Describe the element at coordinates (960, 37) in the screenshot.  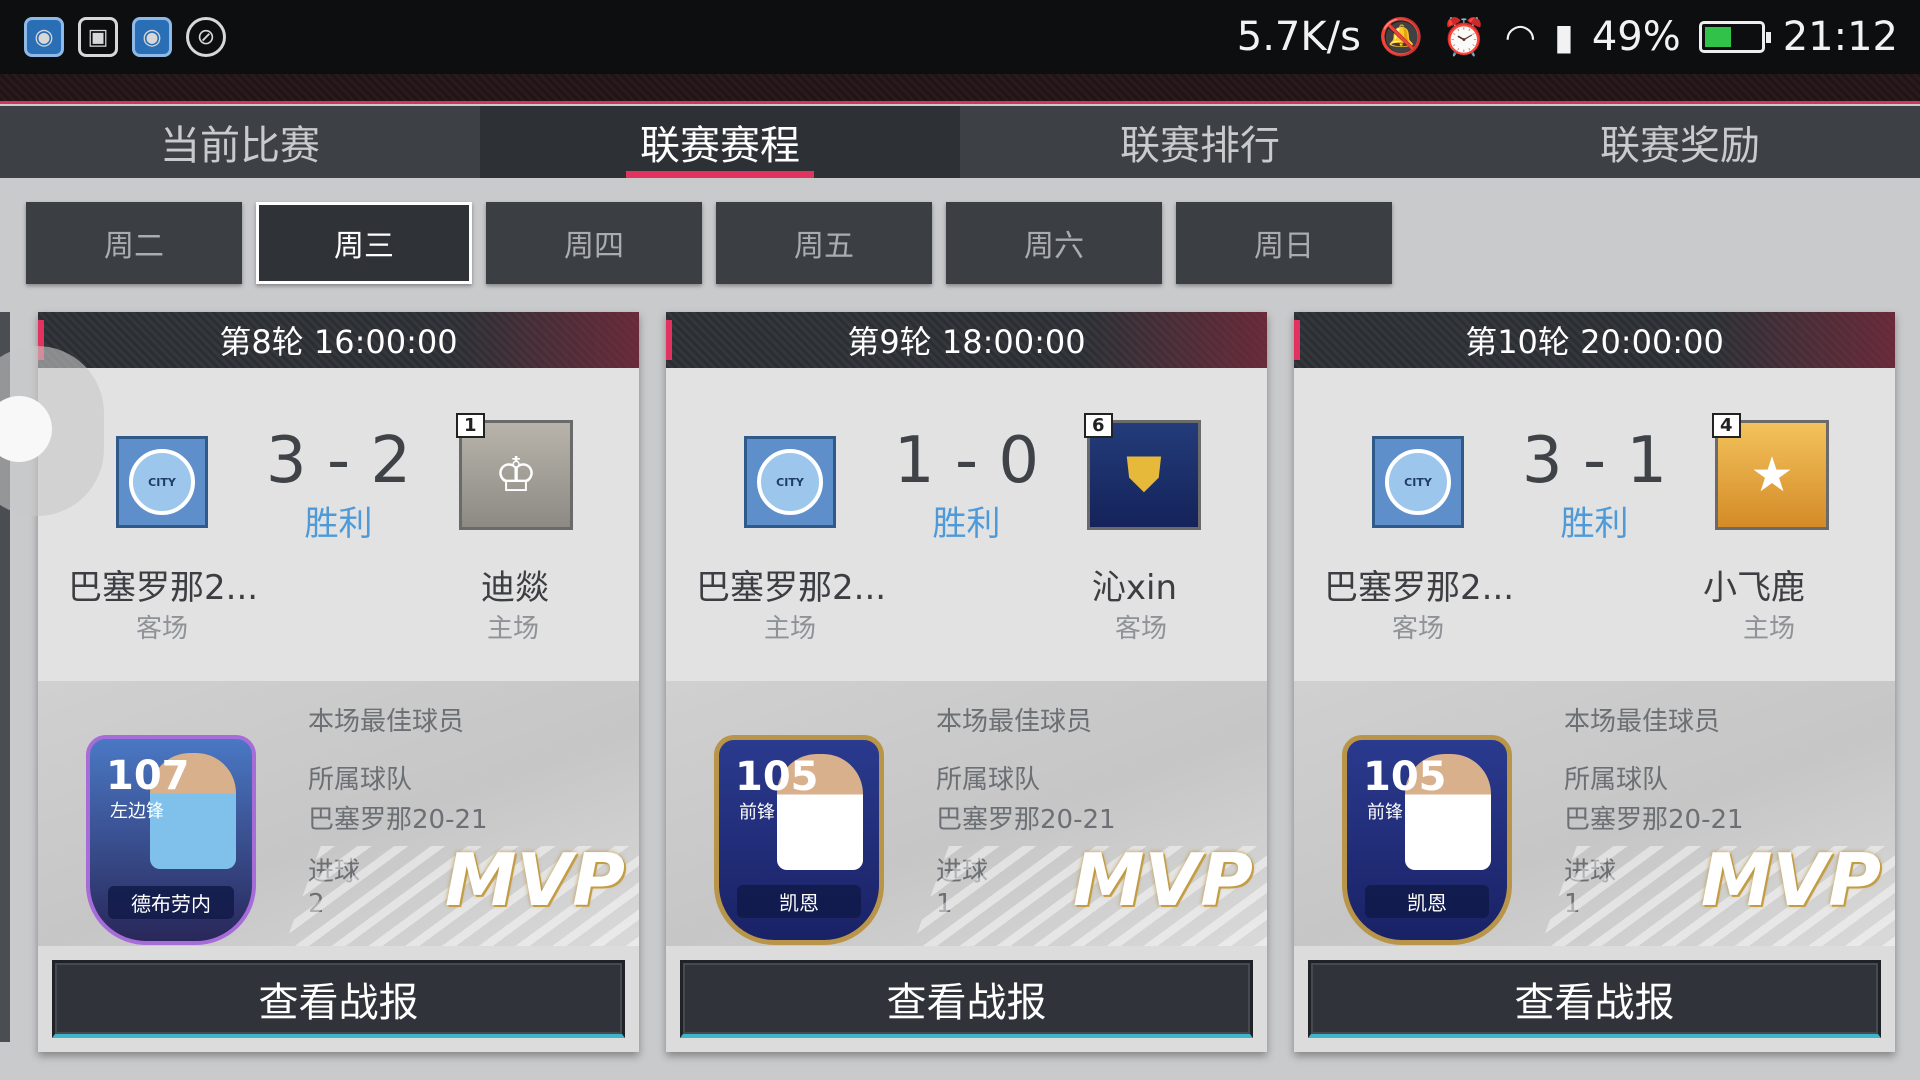
I see `status-bar: ◉ ▣ ◉ ⊘ 5.7K/s 🔕 ⏰ ◠ ▮ 49% 21:12` at that location.